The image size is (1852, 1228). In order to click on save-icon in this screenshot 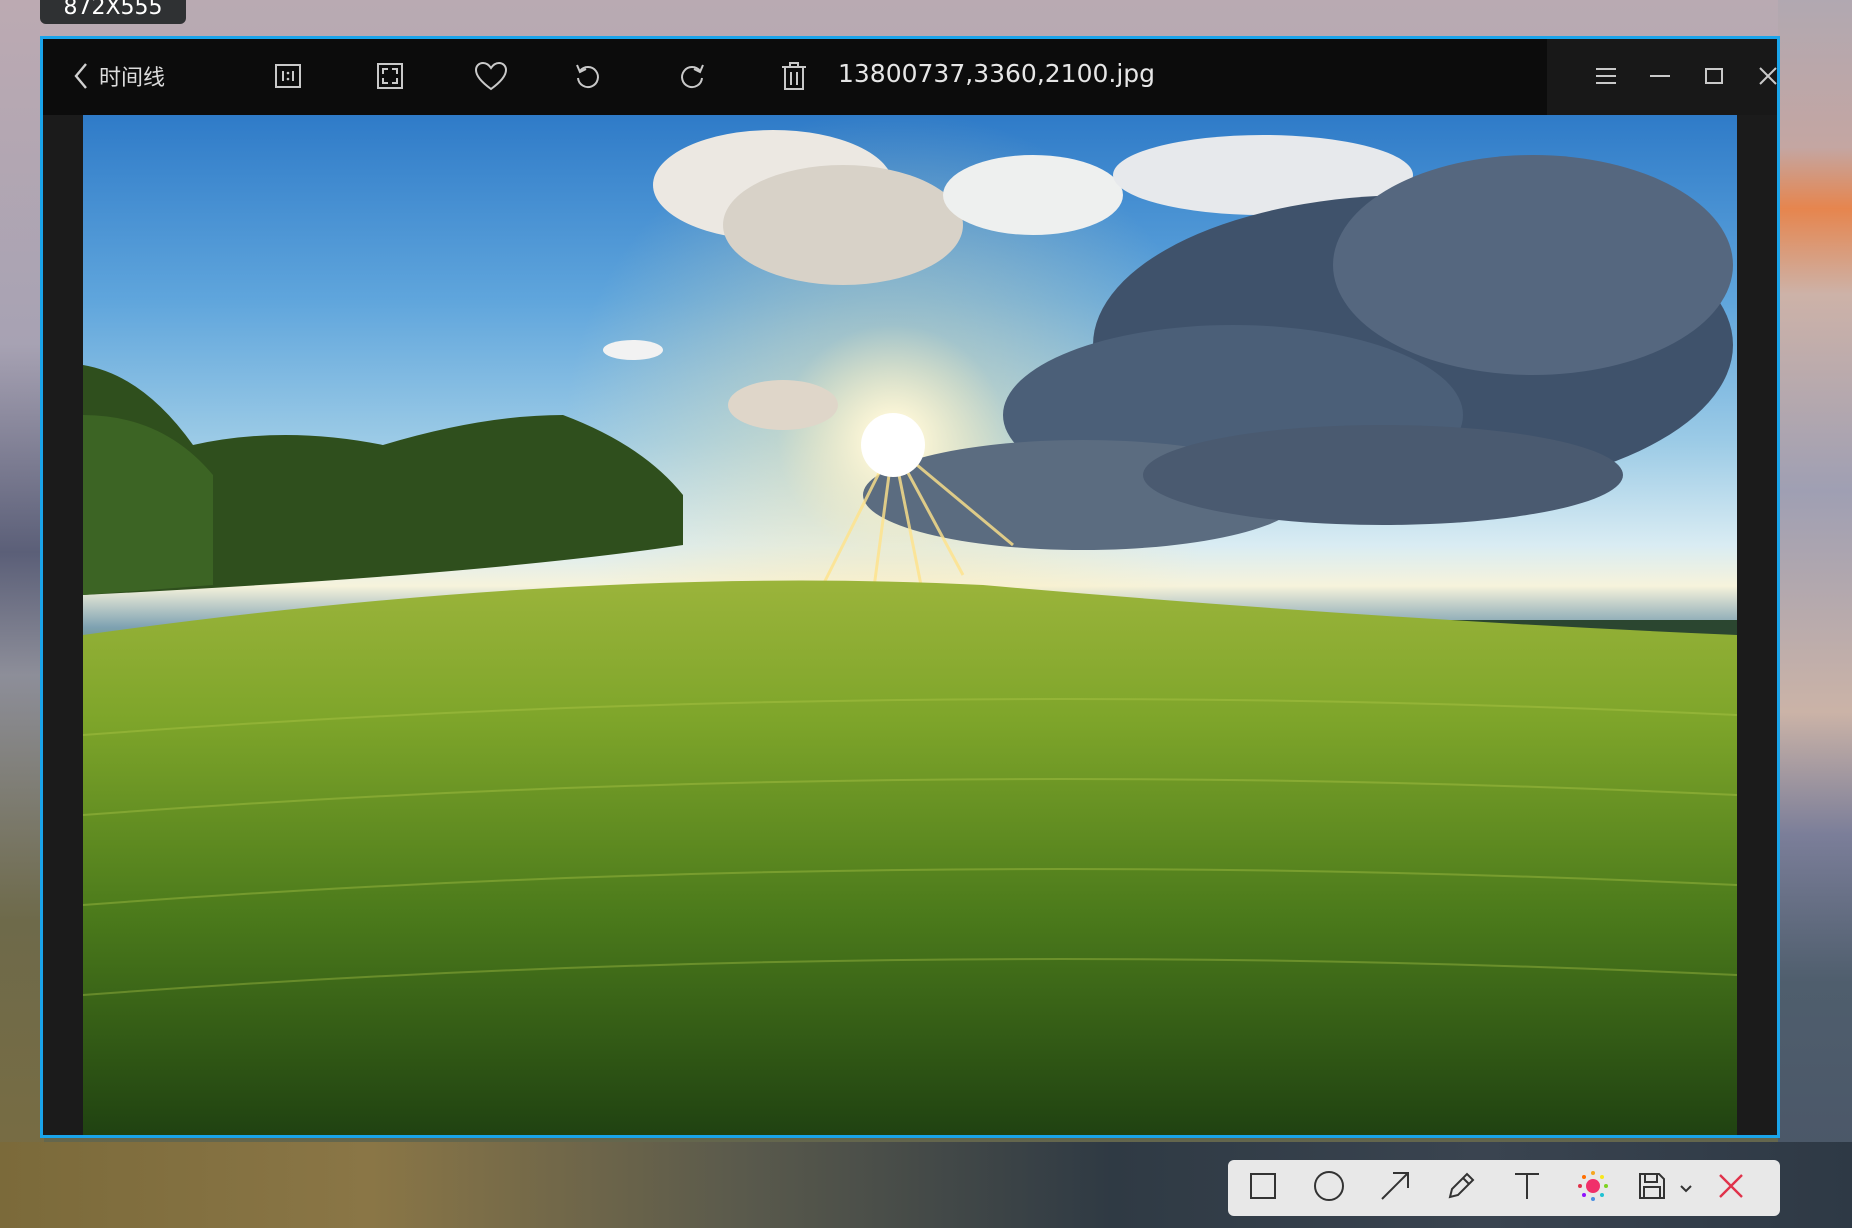, I will do `click(1652, 1188)`.